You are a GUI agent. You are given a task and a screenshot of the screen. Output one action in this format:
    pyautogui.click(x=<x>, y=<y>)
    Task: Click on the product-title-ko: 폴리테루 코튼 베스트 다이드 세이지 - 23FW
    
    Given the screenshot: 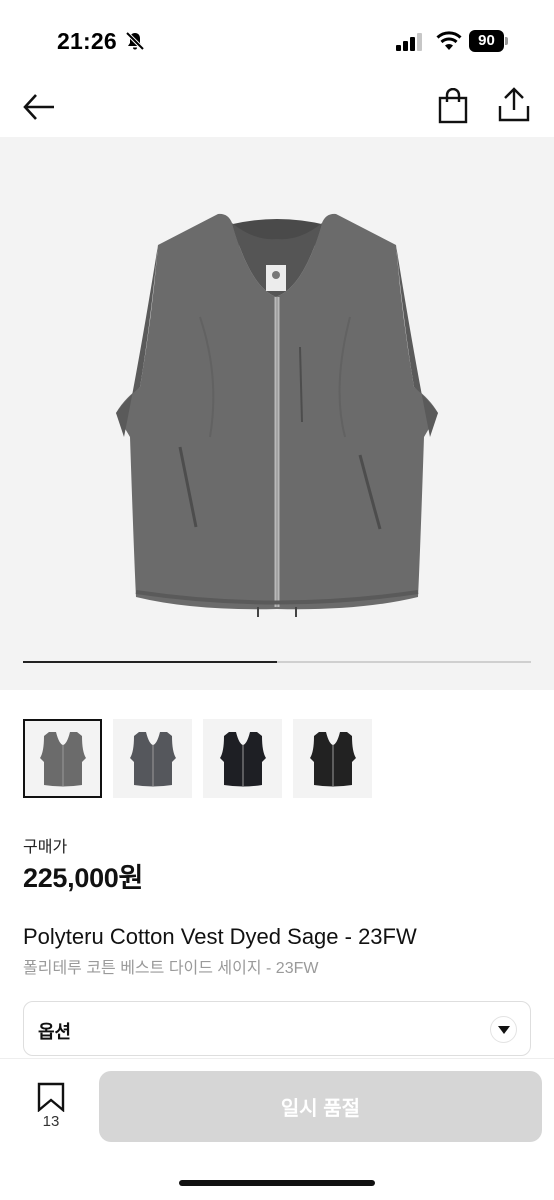 What is the action you would take?
    pyautogui.click(x=171, y=968)
    